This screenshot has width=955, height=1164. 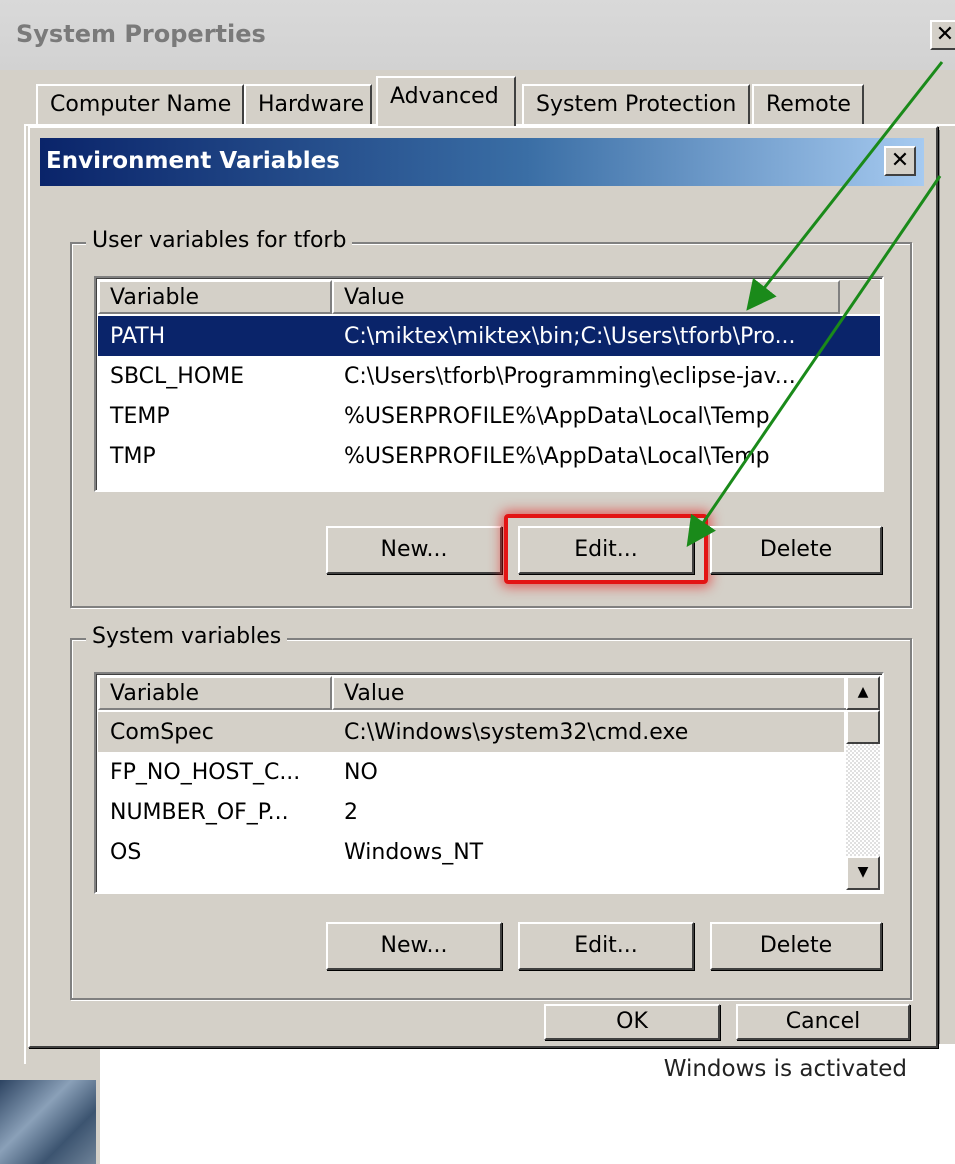 What do you see at coordinates (516, 732) in the screenshot?
I see `system-variable-value: C:\Windows\system32\cmd.exe` at bounding box center [516, 732].